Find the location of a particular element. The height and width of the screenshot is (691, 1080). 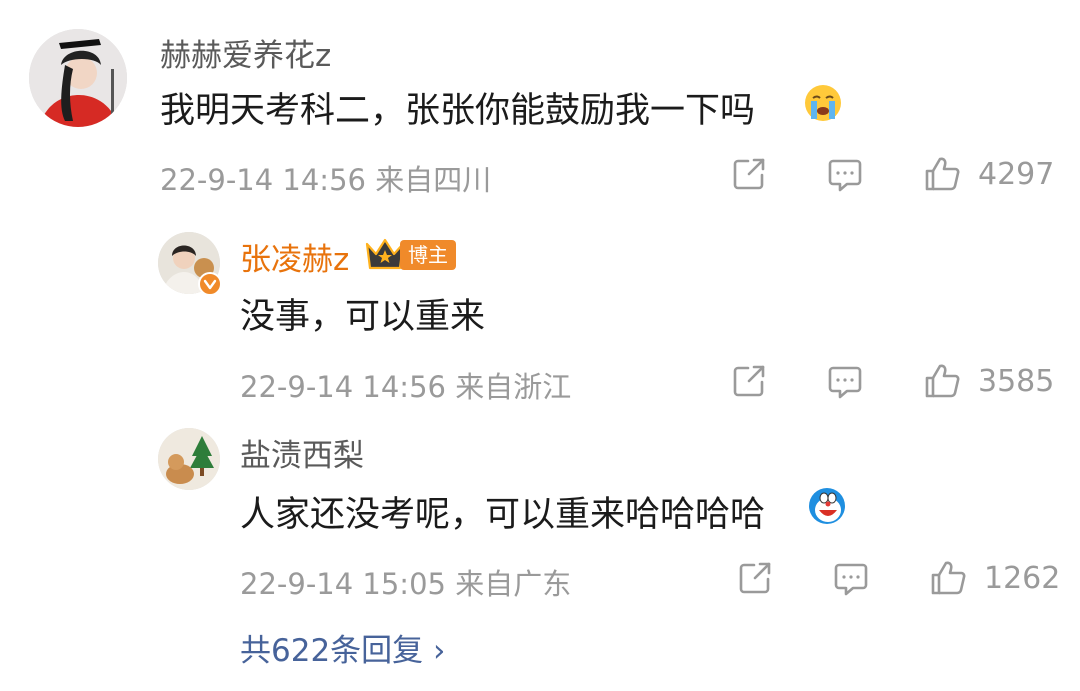

doraemon-laughing-icon is located at coordinates (827, 506).